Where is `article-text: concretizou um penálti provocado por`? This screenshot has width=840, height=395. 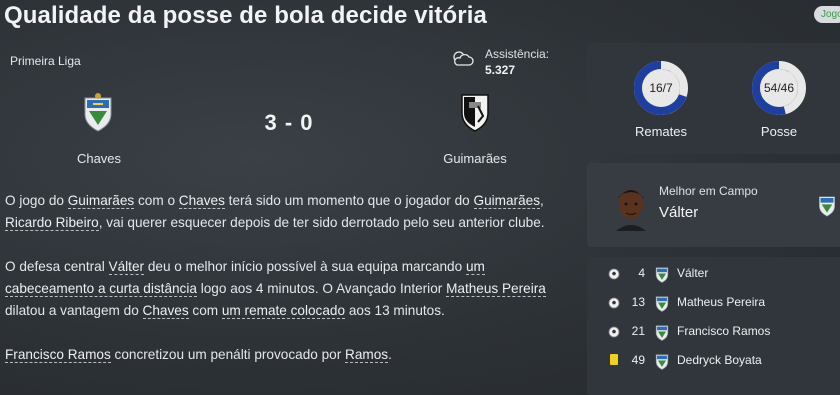 article-text: concretizou um penálti provocado por is located at coordinates (228, 354).